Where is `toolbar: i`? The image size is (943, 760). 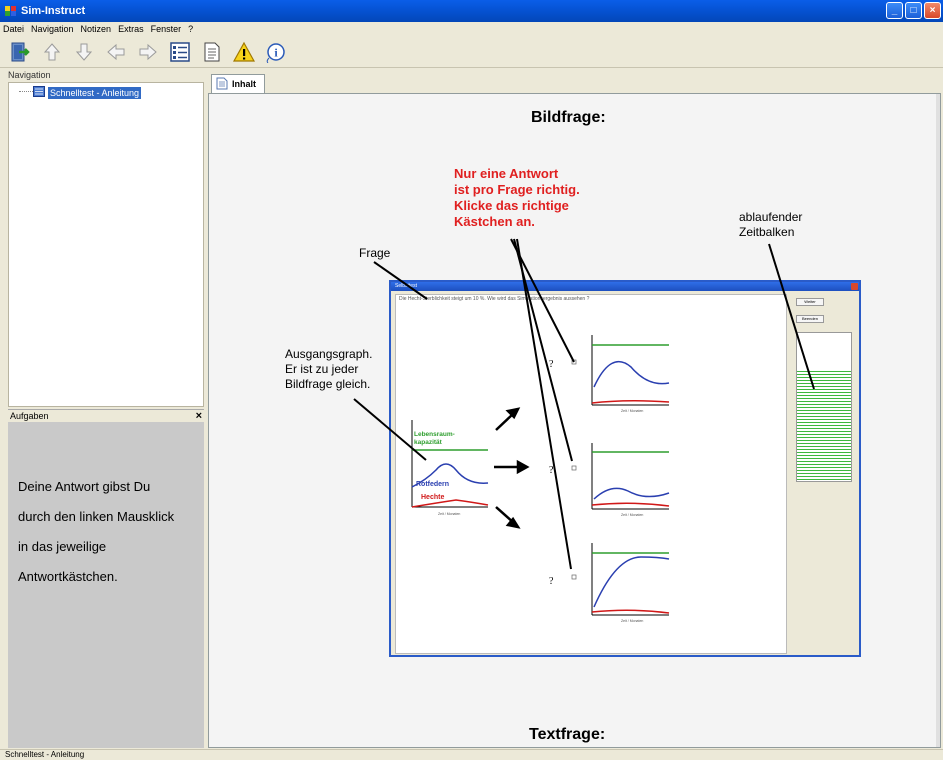
toolbar: i is located at coordinates (471, 52).